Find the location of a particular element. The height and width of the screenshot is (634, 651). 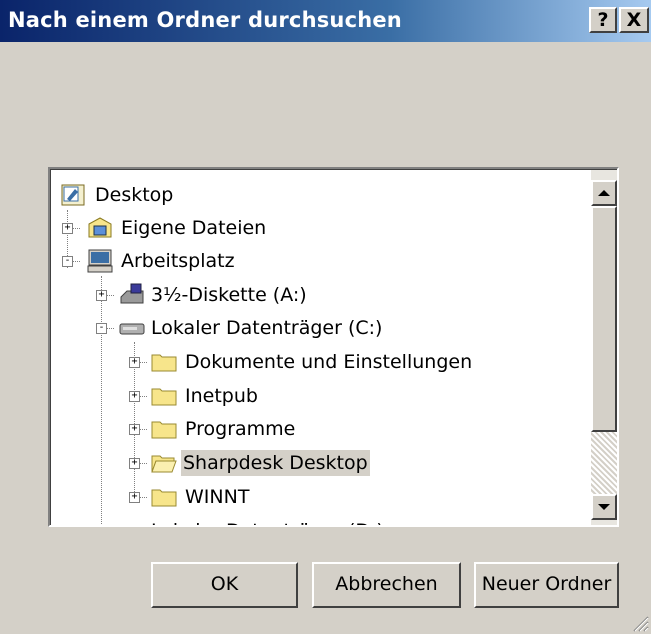

title-bar: Nach einem Ordner durchsuchen ? X is located at coordinates (325, 21).